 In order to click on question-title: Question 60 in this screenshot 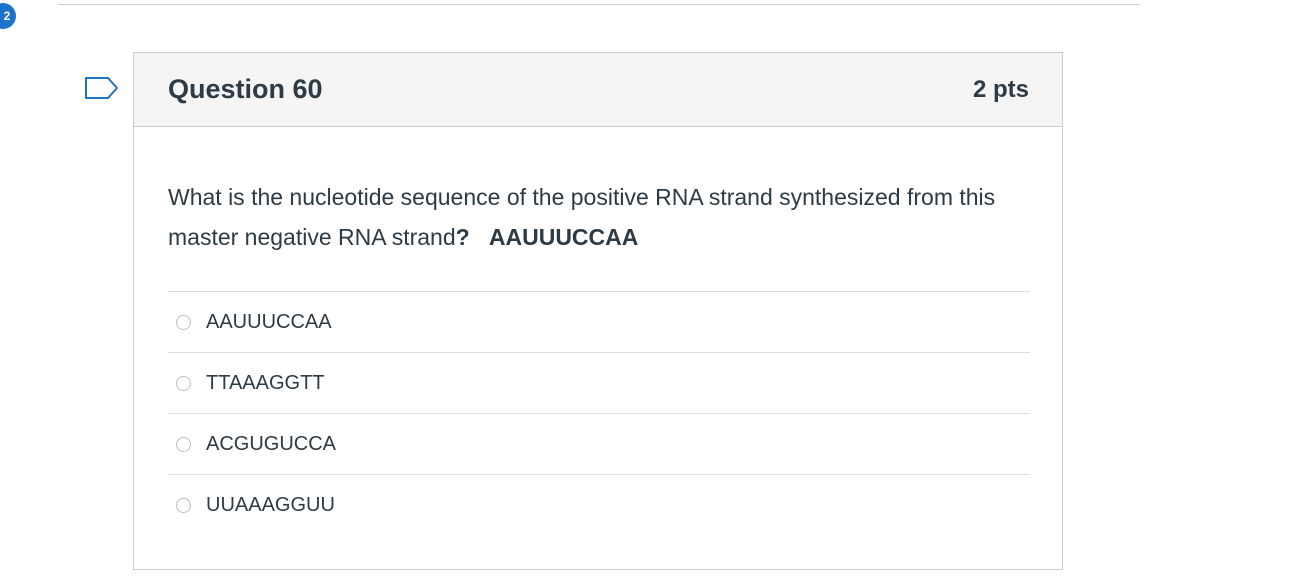, I will do `click(245, 89)`.